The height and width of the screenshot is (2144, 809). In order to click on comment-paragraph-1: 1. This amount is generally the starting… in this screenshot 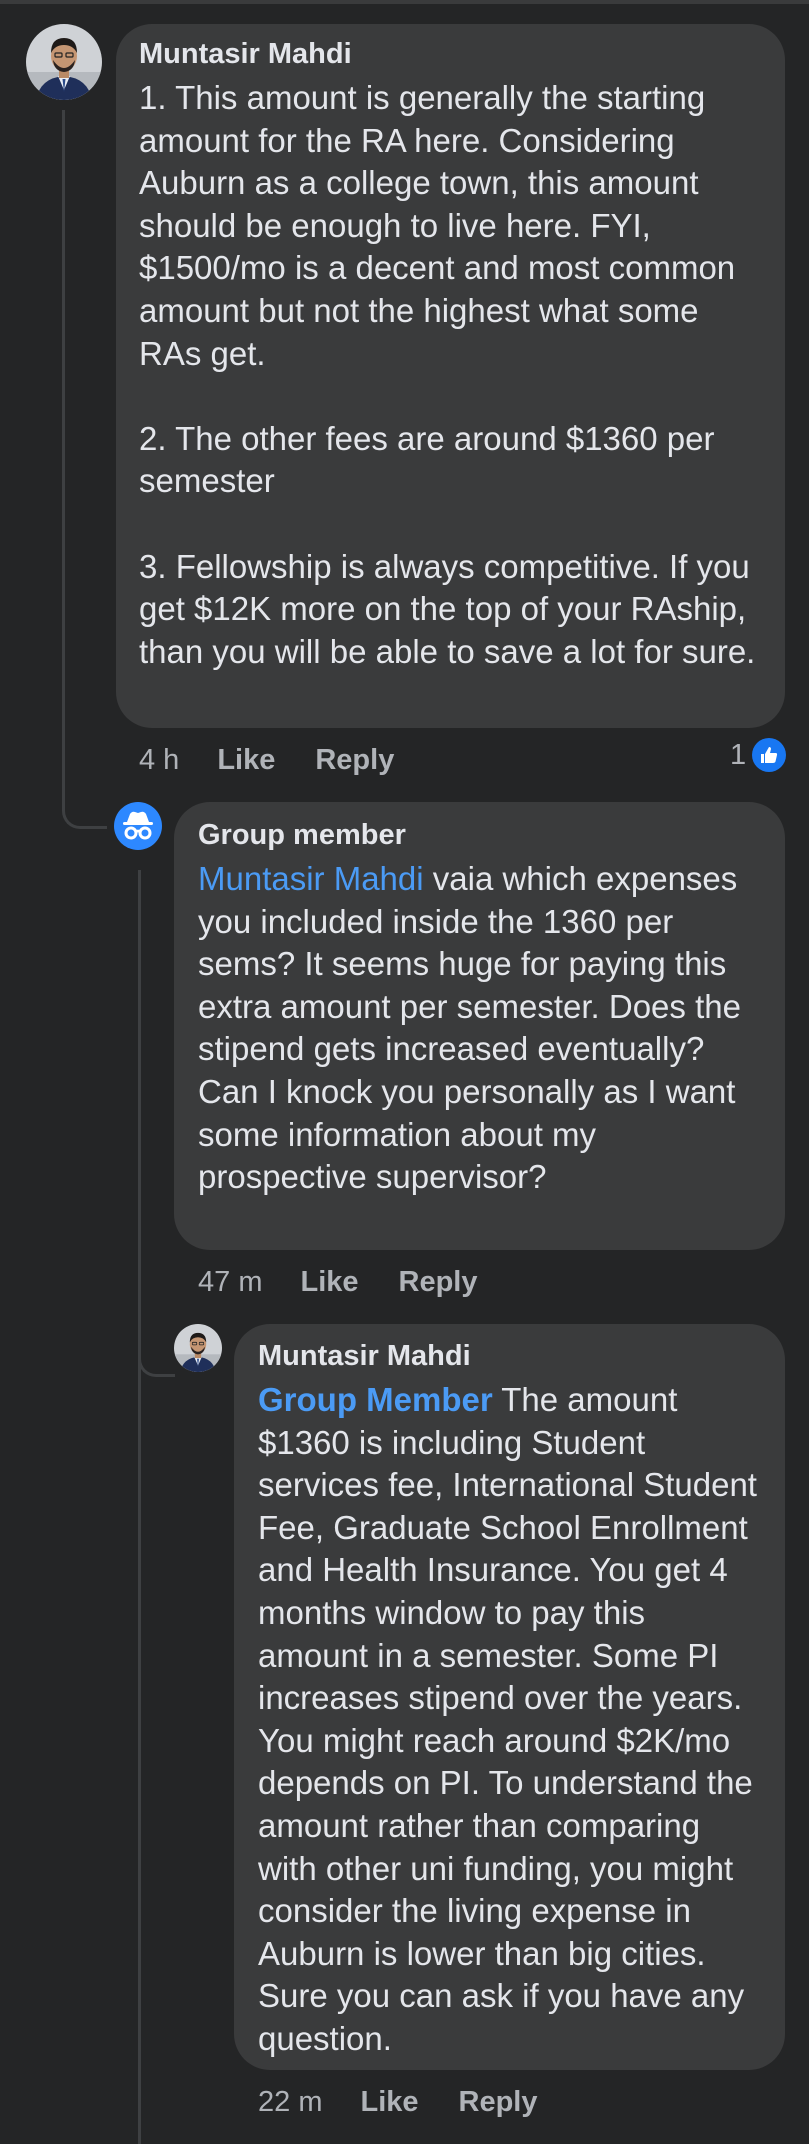, I will do `click(437, 225)`.